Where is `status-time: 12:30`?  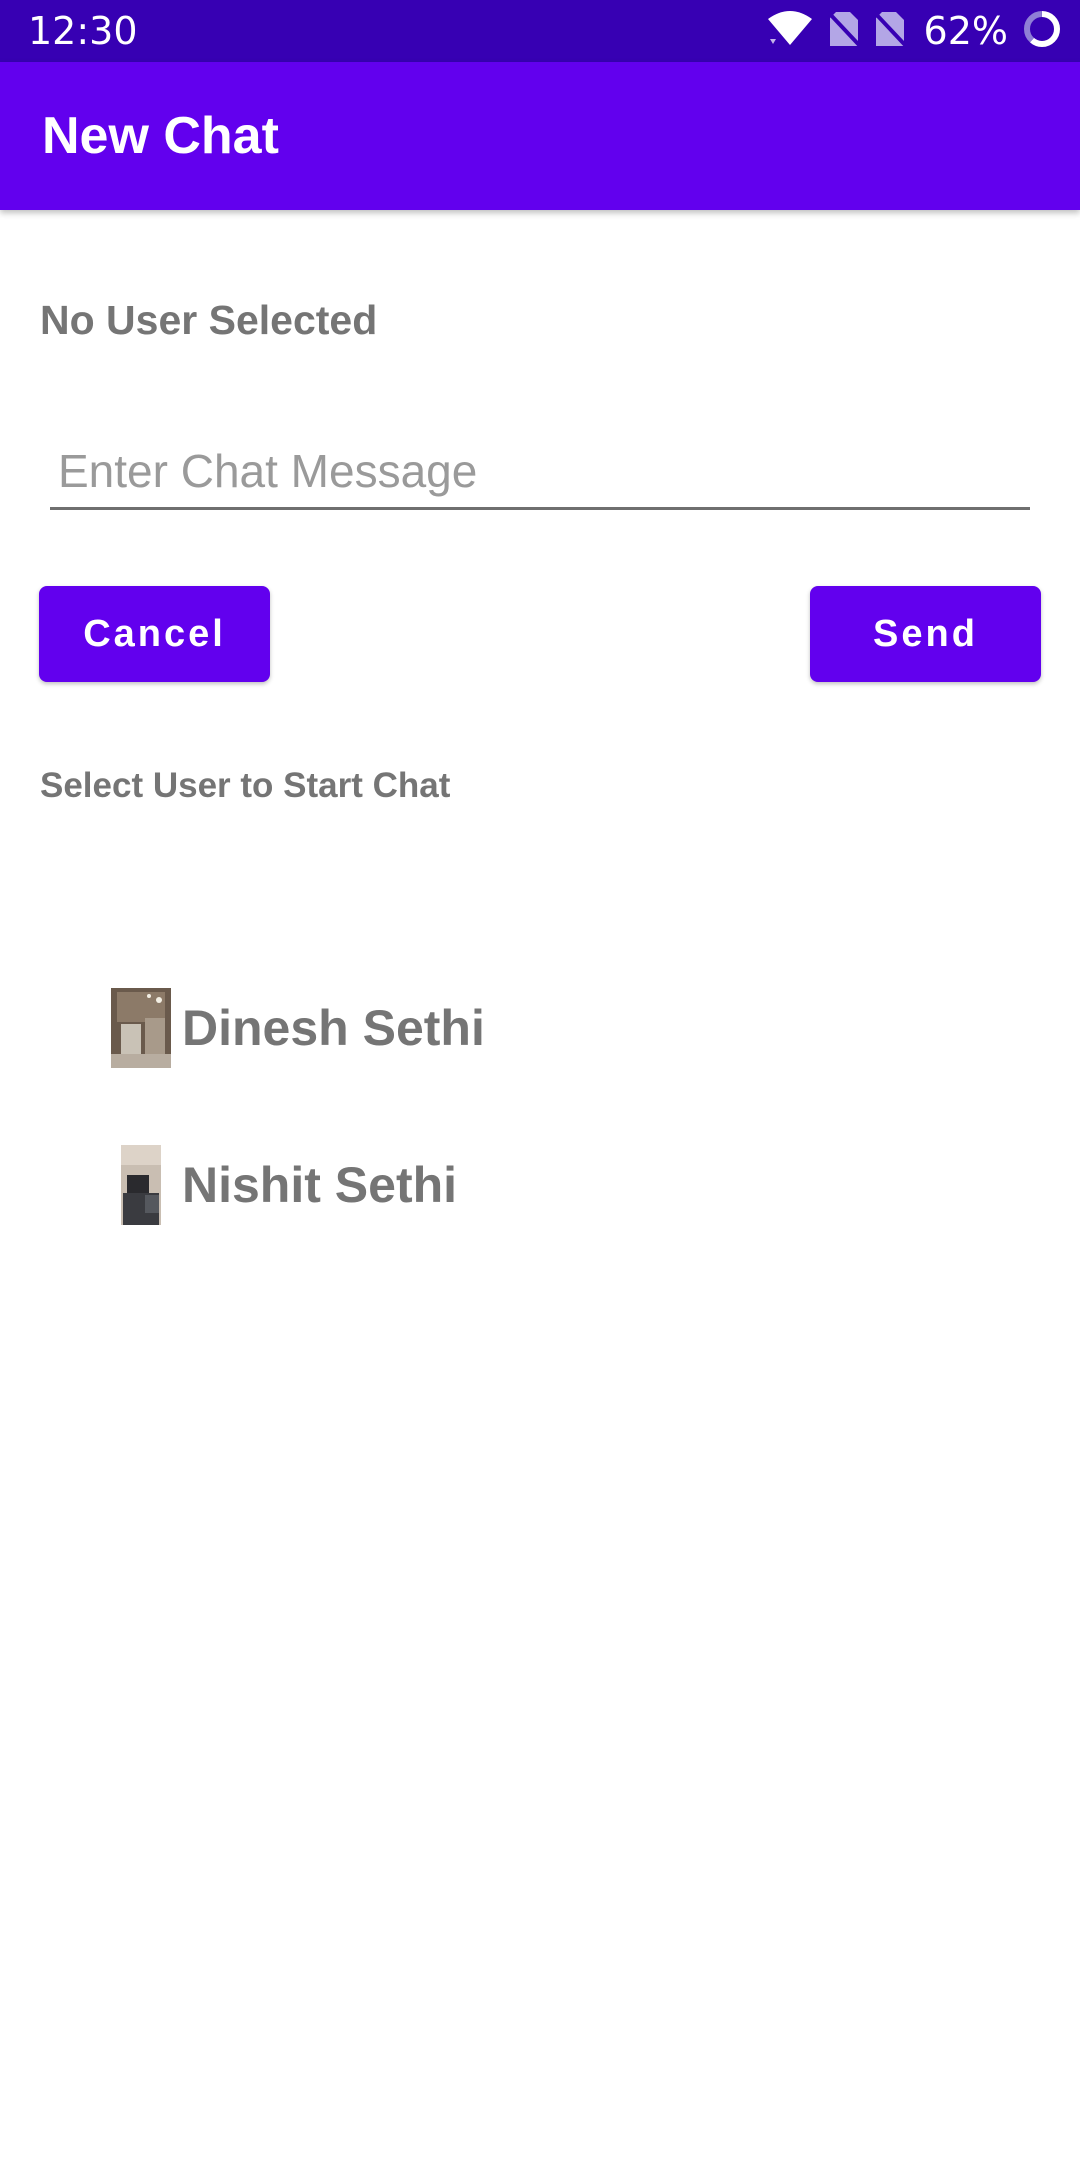
status-time: 12:30 is located at coordinates (83, 31).